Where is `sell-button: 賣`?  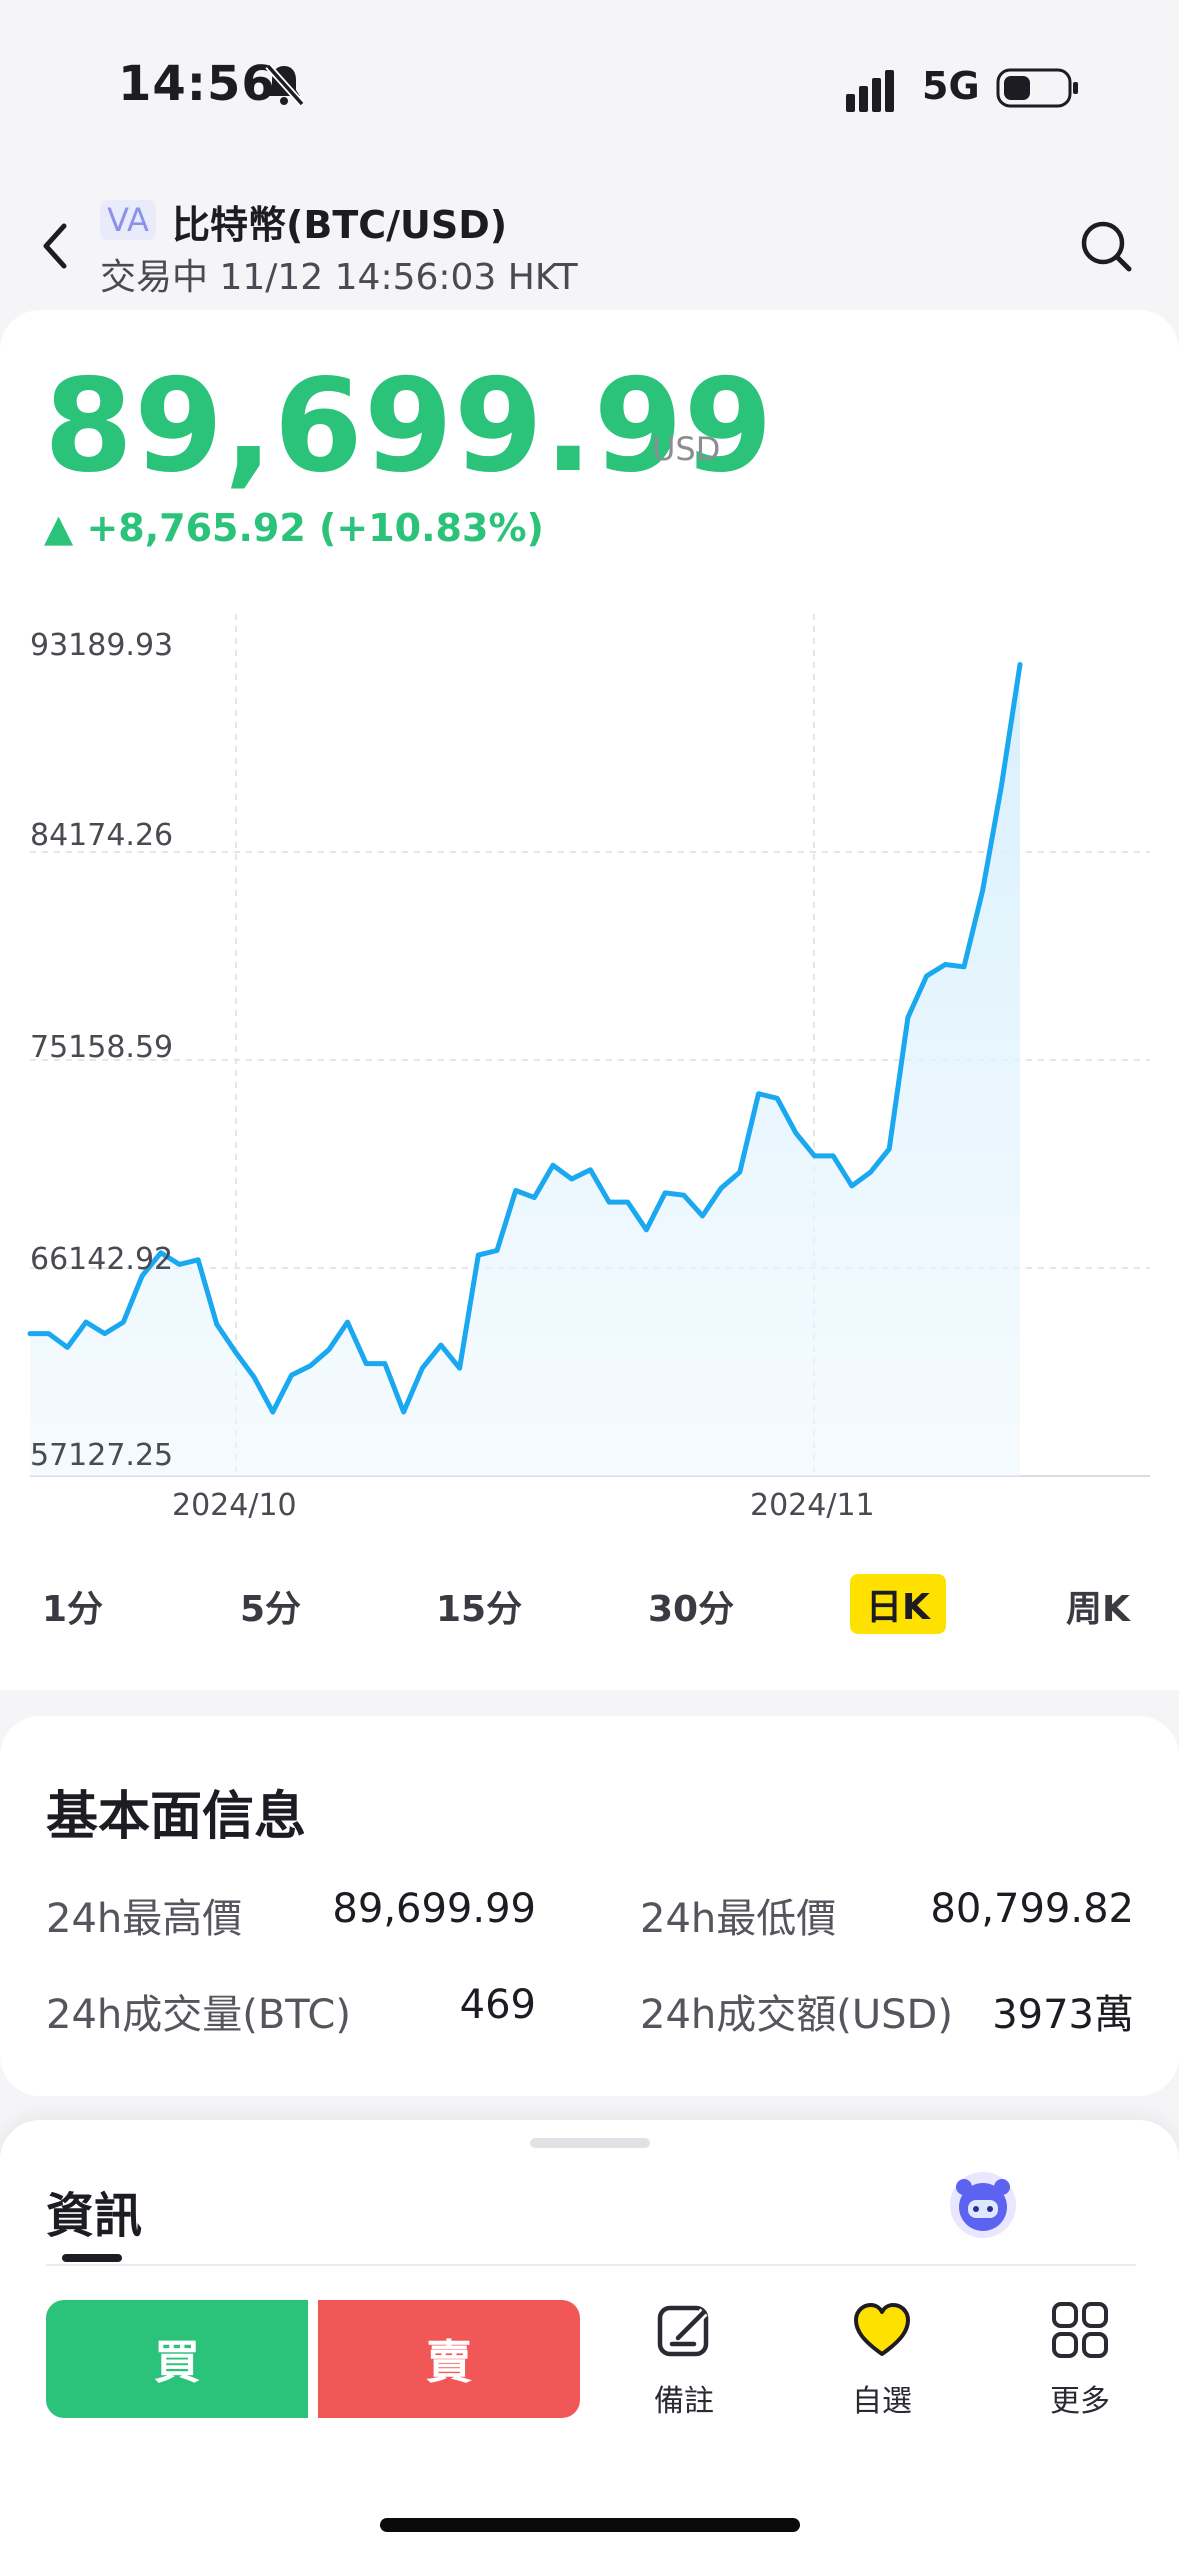 sell-button: 賣 is located at coordinates (449, 2359).